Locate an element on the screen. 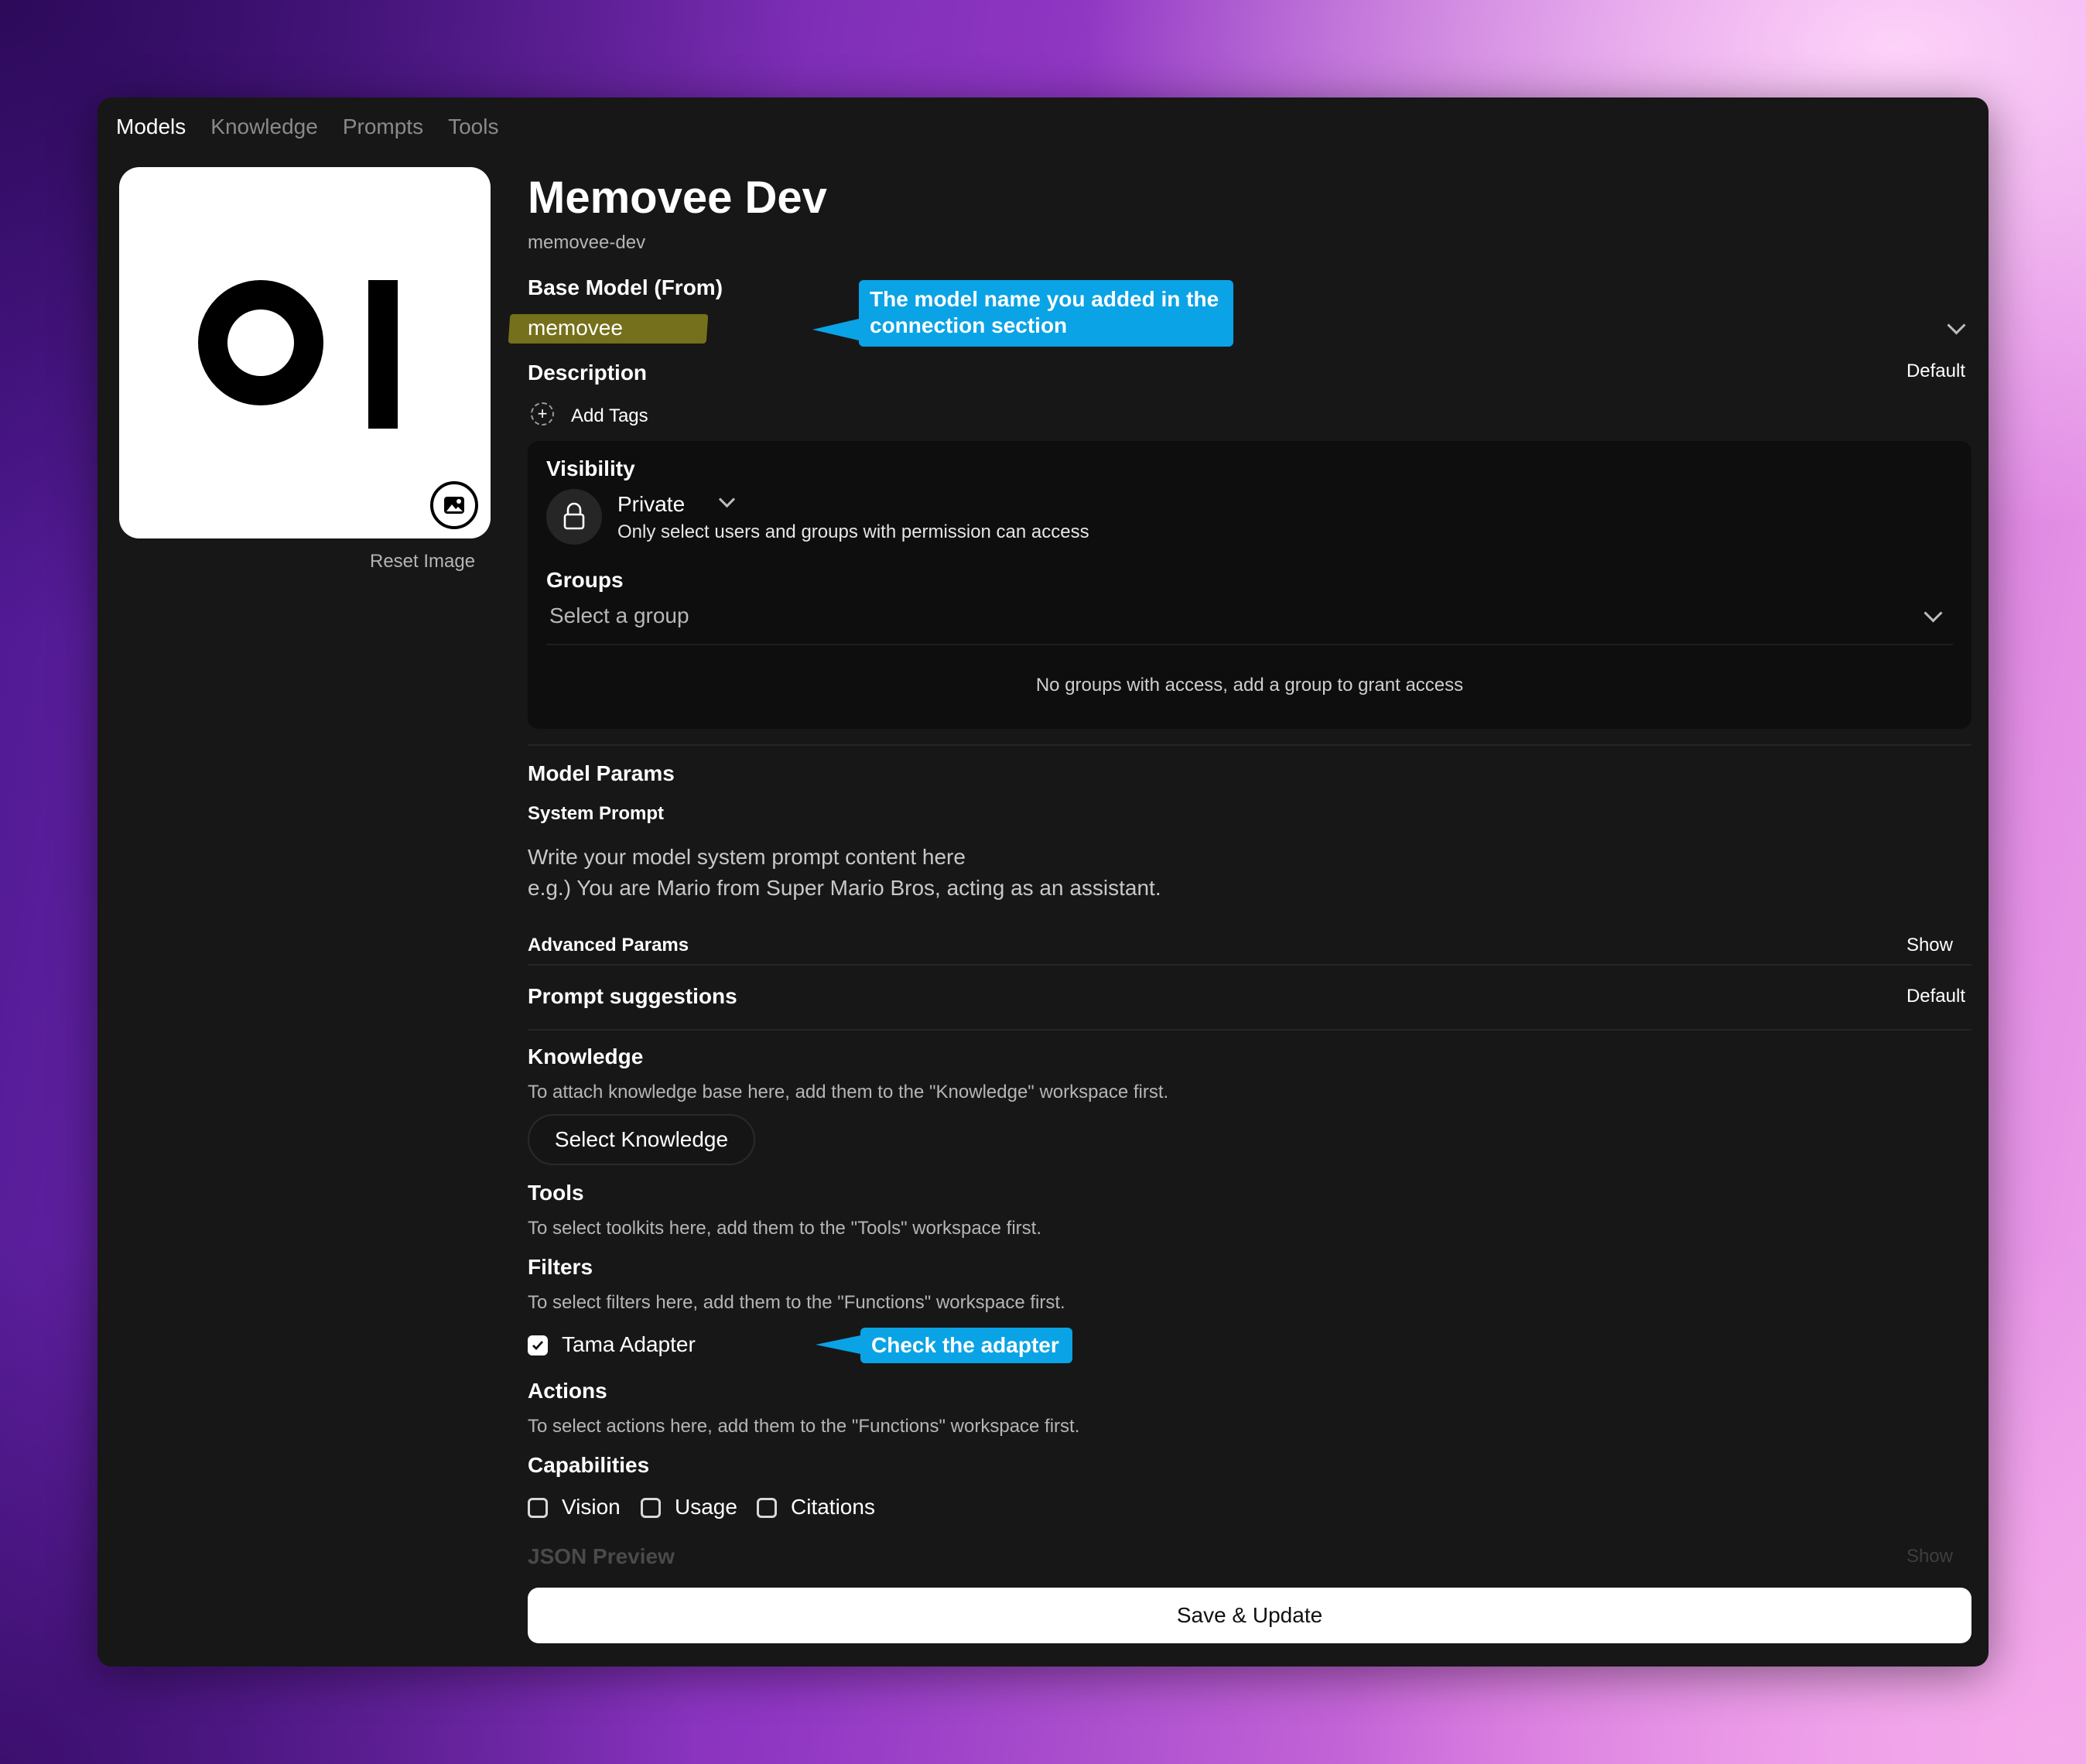  tama-adapter-checkbox is located at coordinates (538, 1345).